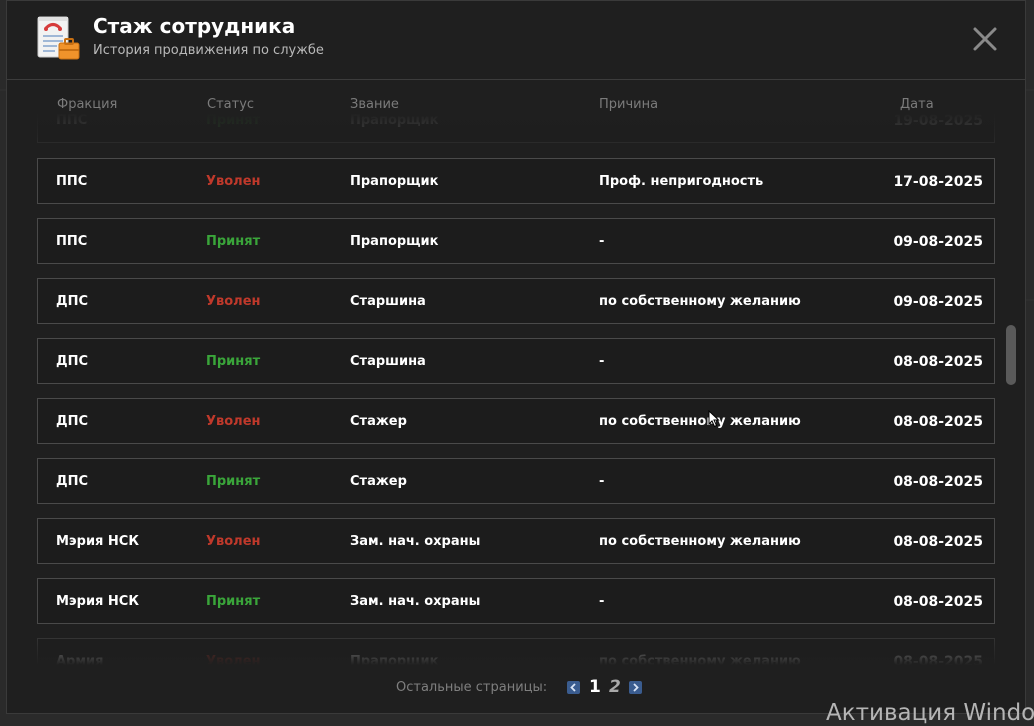  What do you see at coordinates (938, 121) in the screenshot?
I see `row-date: 19-08-2025` at bounding box center [938, 121].